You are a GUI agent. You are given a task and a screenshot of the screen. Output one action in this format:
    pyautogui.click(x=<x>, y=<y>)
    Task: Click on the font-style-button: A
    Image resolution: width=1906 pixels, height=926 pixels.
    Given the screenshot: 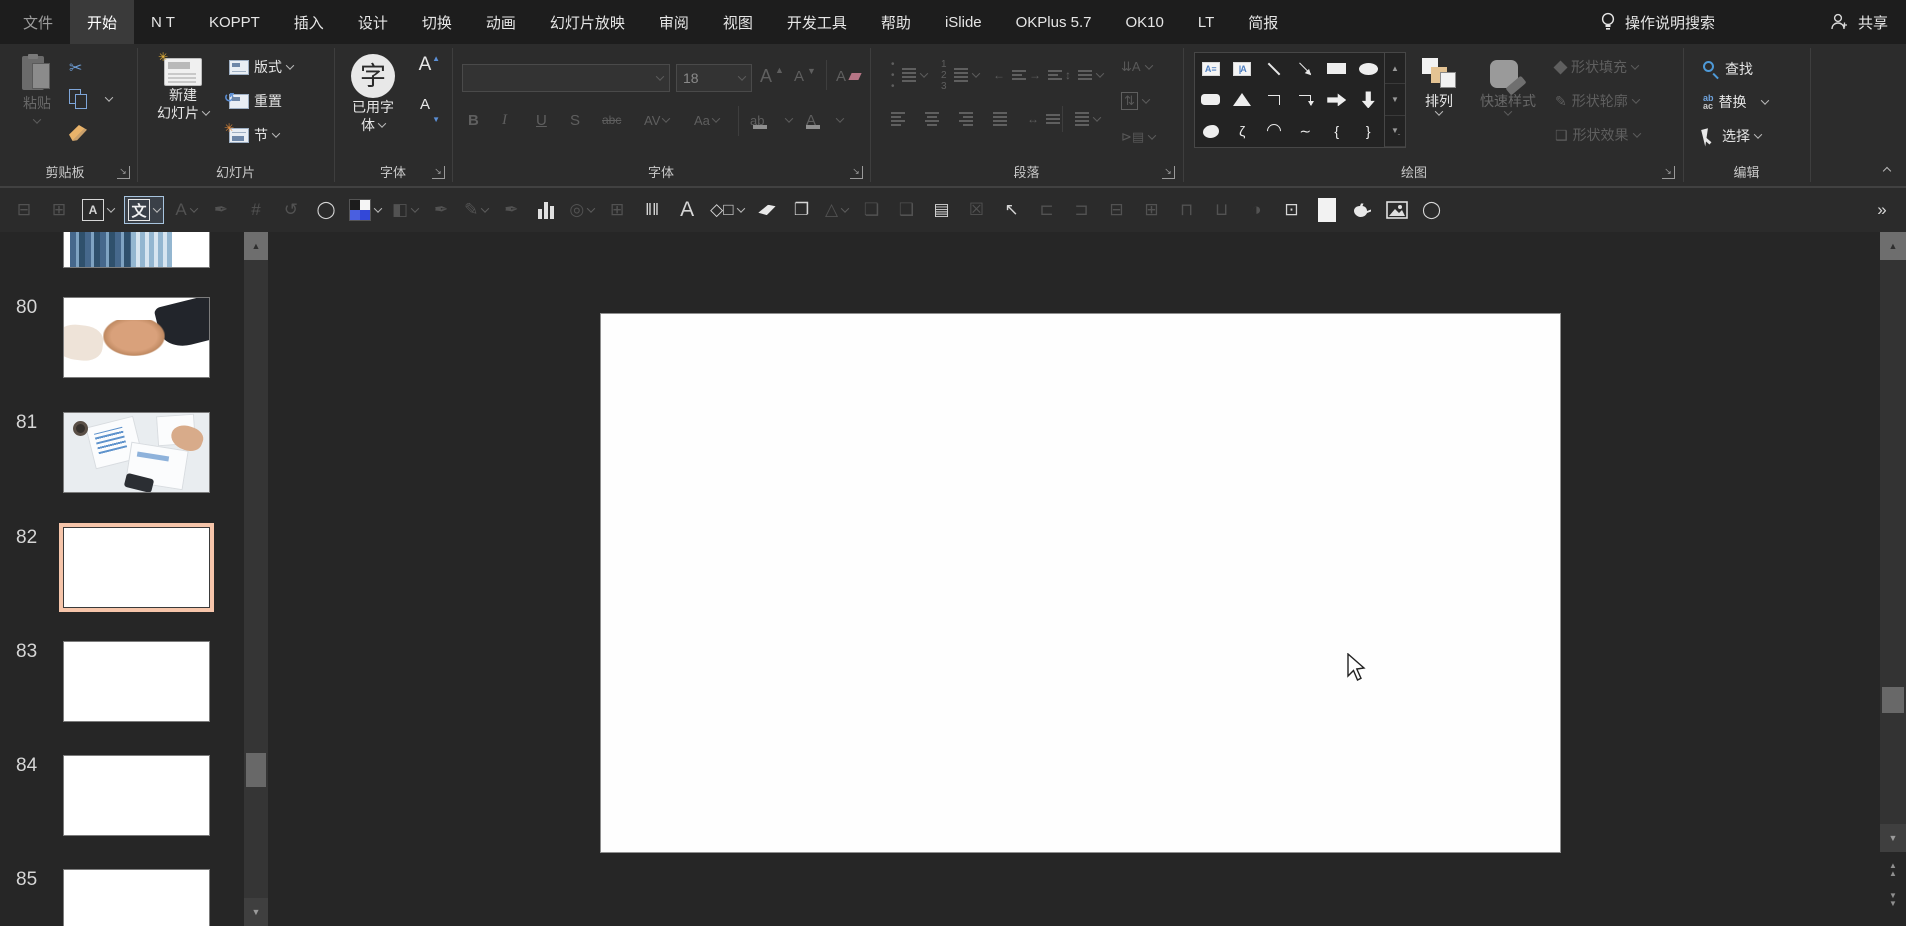 What is the action you would take?
    pyautogui.click(x=186, y=210)
    